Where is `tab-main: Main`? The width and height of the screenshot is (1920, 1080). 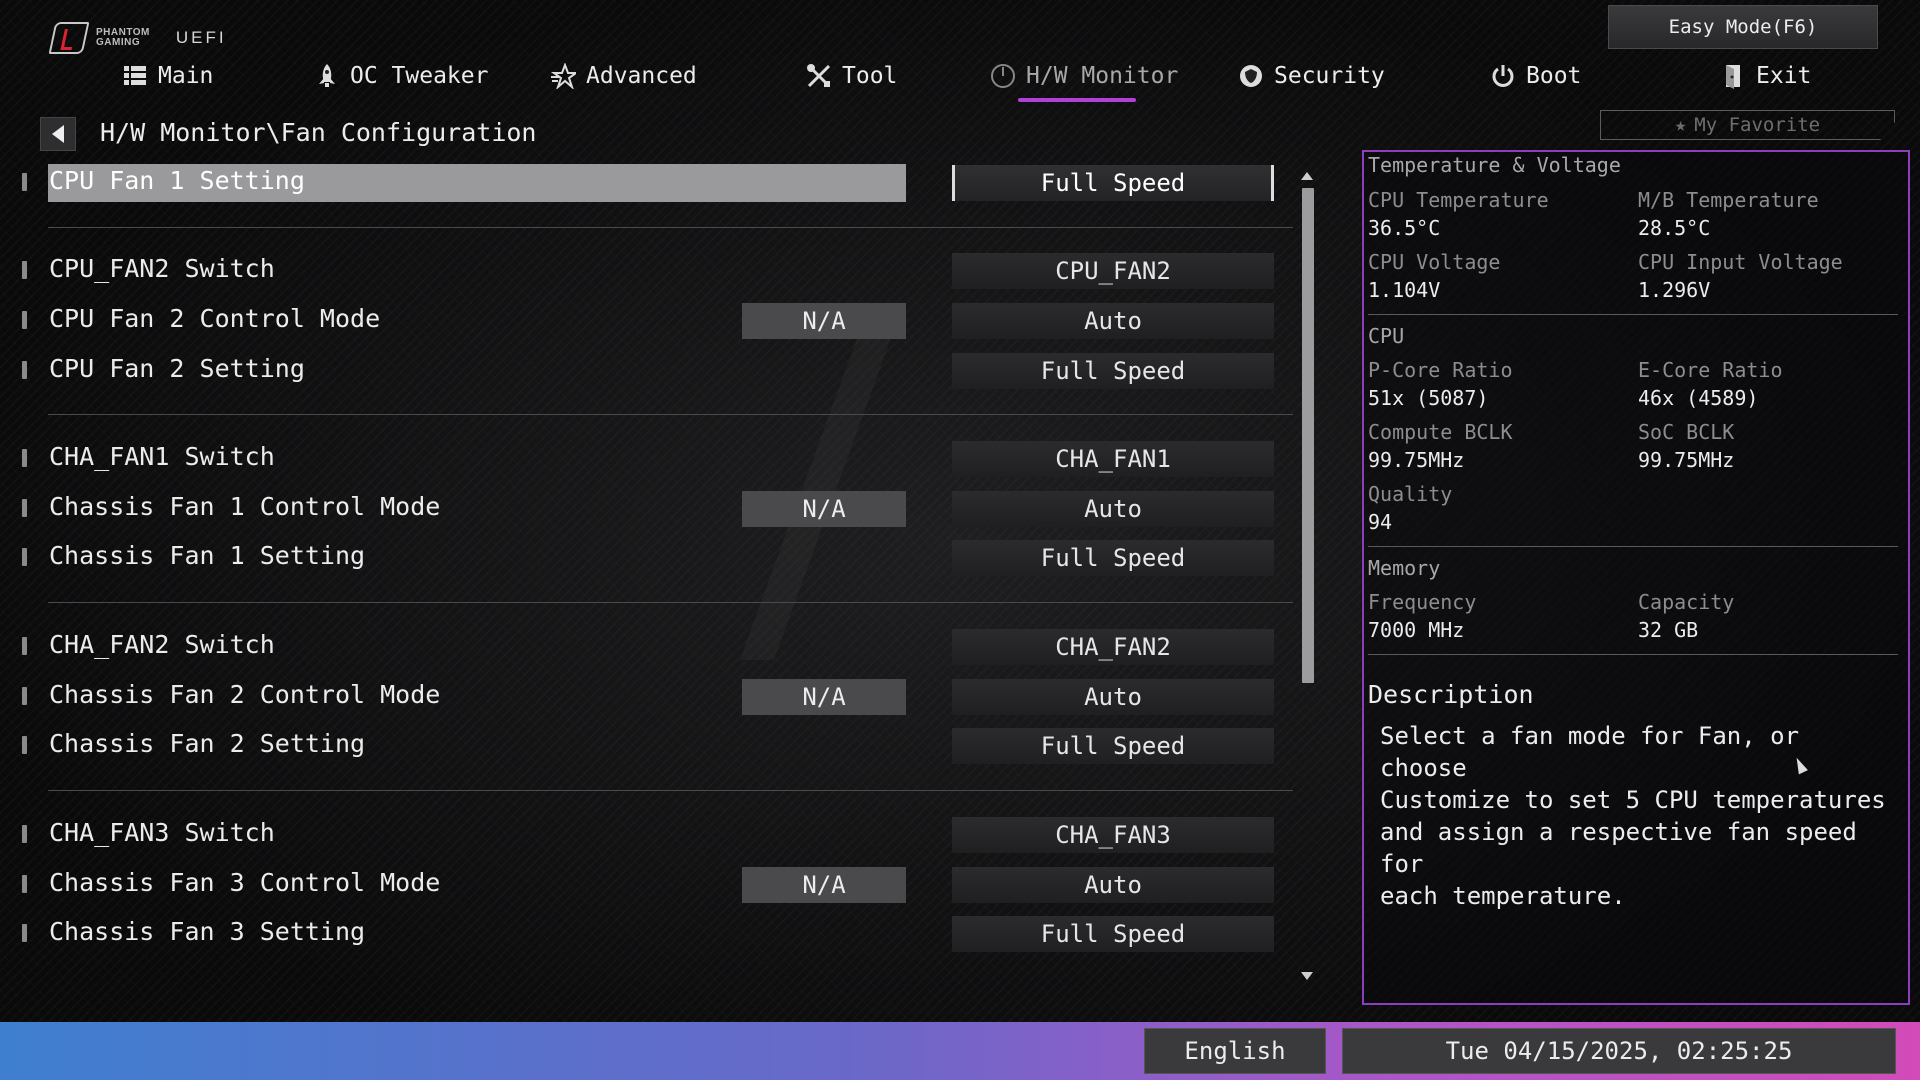
tab-main: Main is located at coordinates (167, 76).